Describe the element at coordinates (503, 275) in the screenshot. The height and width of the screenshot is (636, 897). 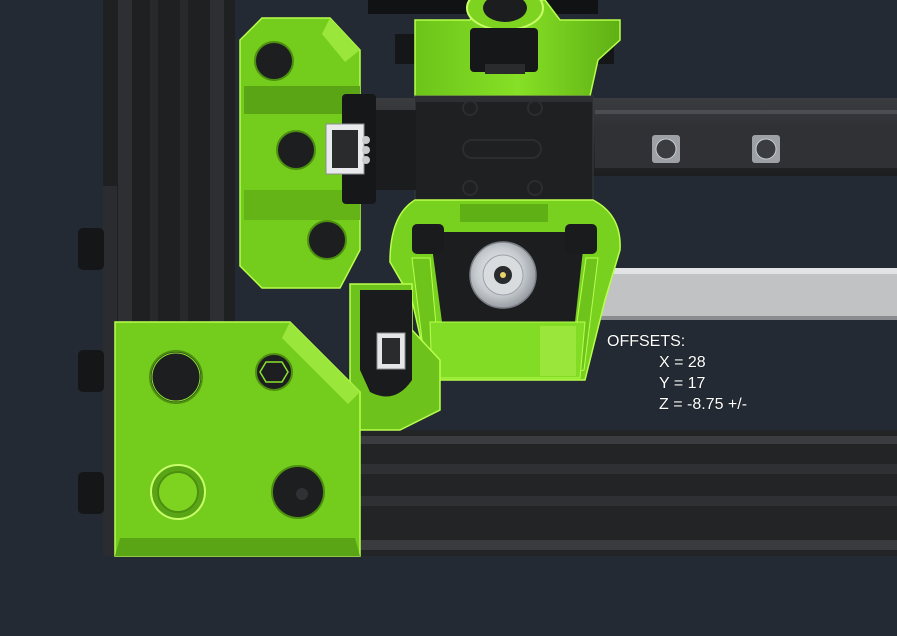
I see `bearing-icon` at that location.